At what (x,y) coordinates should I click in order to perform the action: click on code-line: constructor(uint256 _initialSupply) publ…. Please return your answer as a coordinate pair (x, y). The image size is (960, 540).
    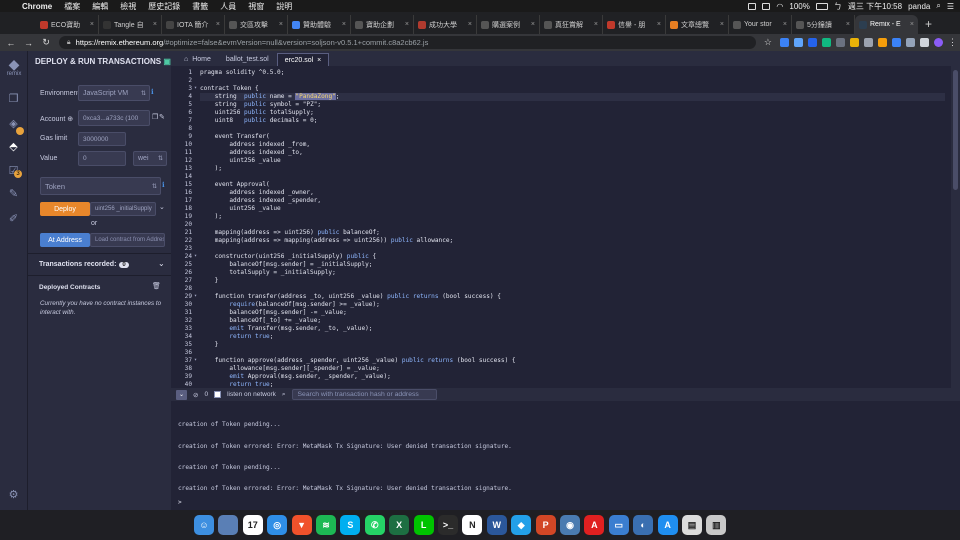
    Looking at the image, I should click on (572, 257).